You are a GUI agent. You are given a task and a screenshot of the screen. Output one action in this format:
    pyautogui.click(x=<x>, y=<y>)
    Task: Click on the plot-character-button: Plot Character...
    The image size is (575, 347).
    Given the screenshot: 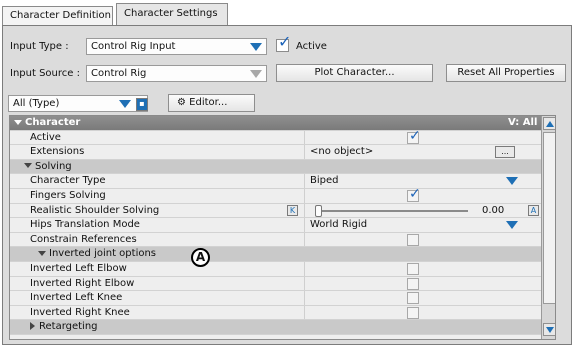 What is the action you would take?
    pyautogui.click(x=354, y=73)
    